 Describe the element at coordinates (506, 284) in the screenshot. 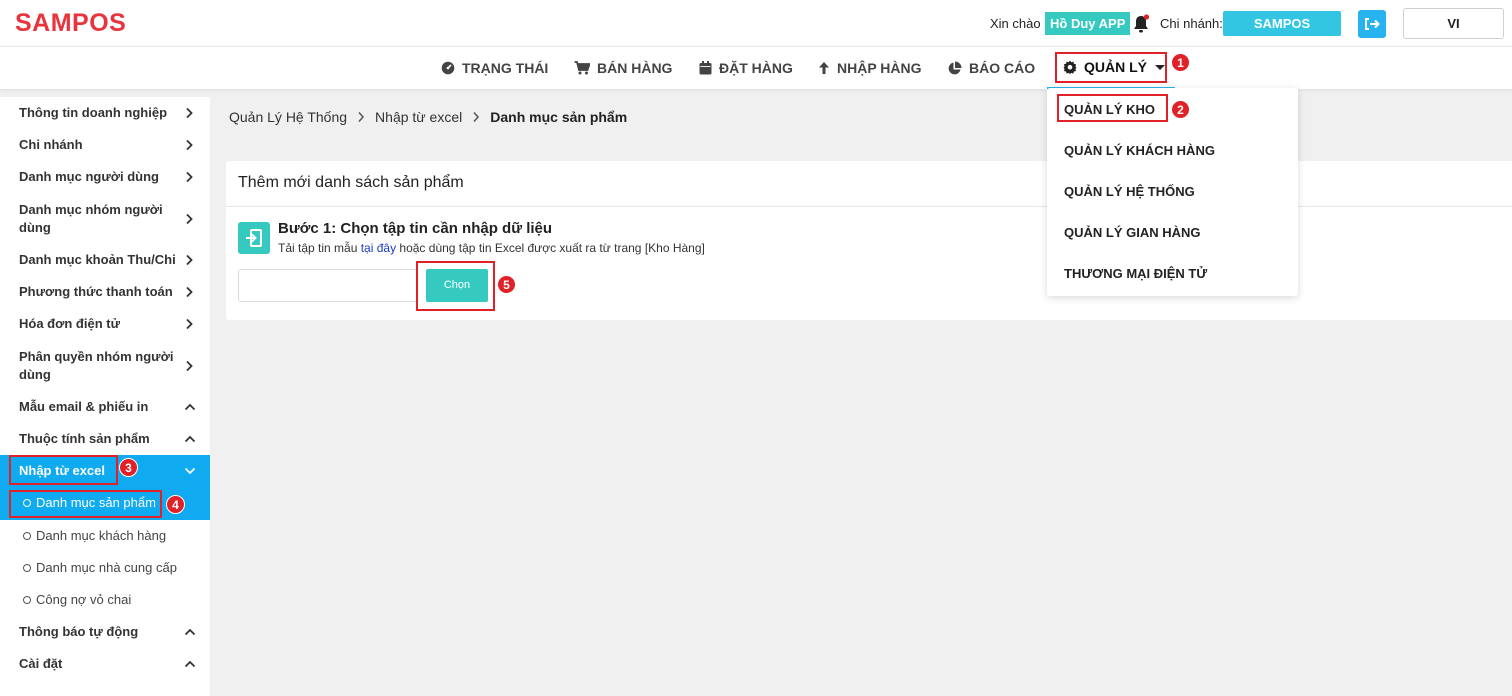

I see `step-marker-5: 5` at that location.